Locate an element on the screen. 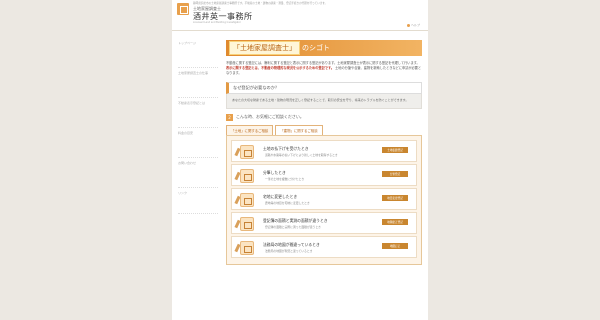 The width and height of the screenshot is (600, 320). tab-building: 「建物」に関するご相談 is located at coordinates (299, 129).